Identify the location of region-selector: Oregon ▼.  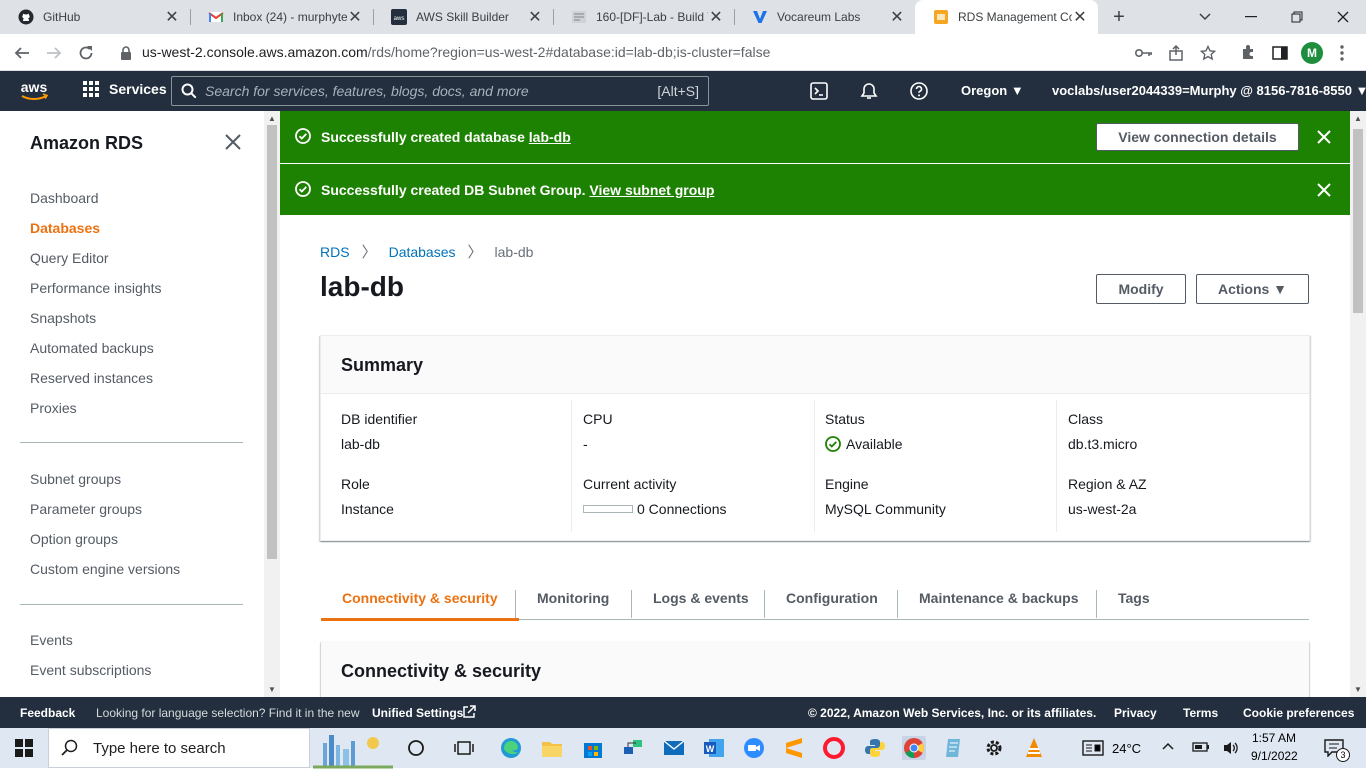
(992, 90).